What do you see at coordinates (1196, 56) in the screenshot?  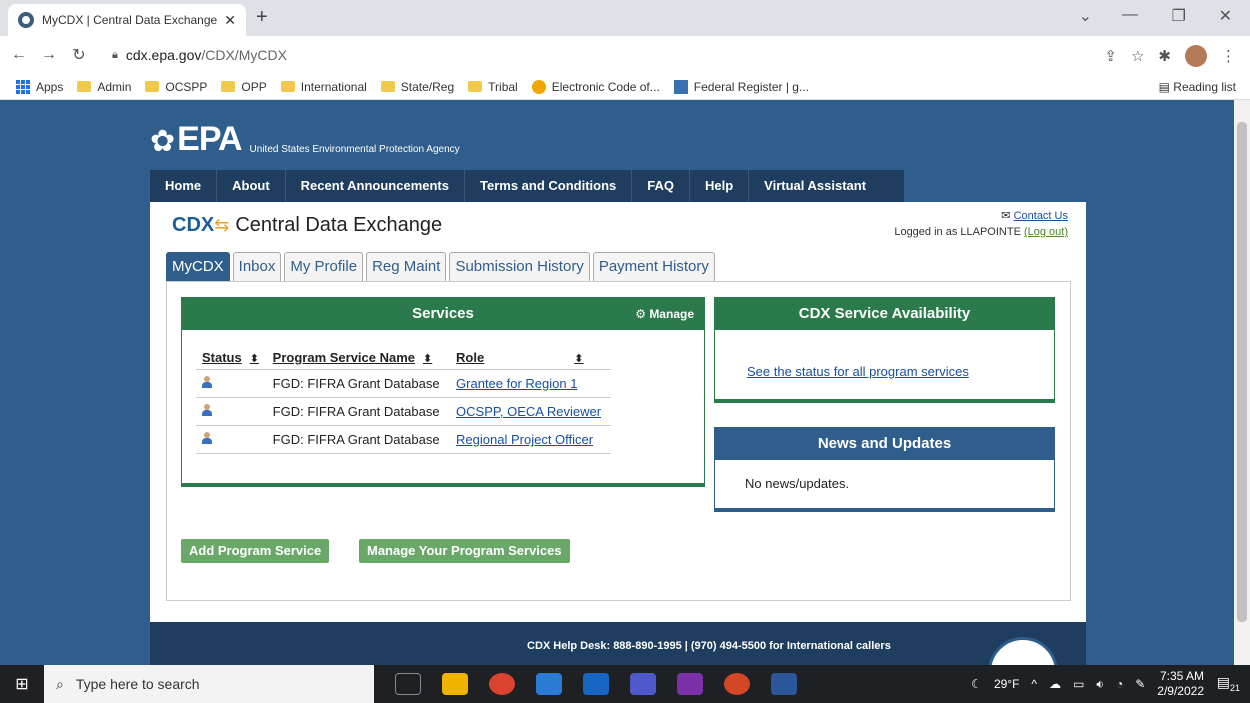 I see `profile-avatar` at bounding box center [1196, 56].